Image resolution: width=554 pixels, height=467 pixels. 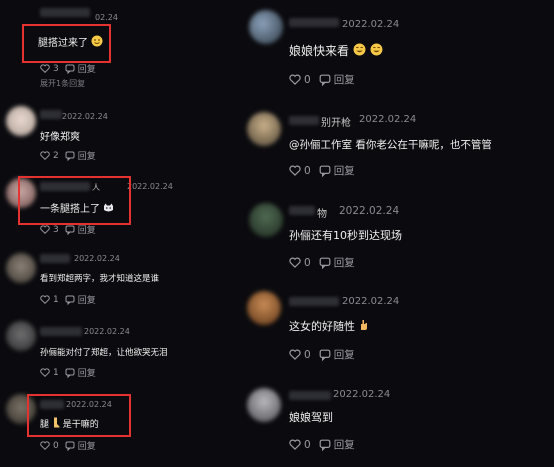 I want to click on like-button: 2, so click(x=49, y=156).